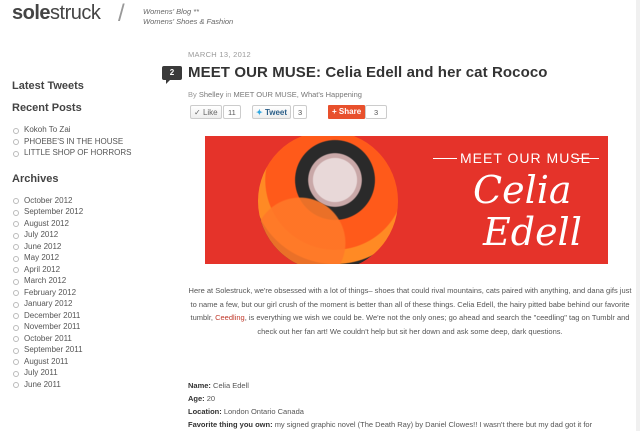  I want to click on site-tagline: Womens' Blog ** Womens' Shoes & Fashion, so click(188, 17).